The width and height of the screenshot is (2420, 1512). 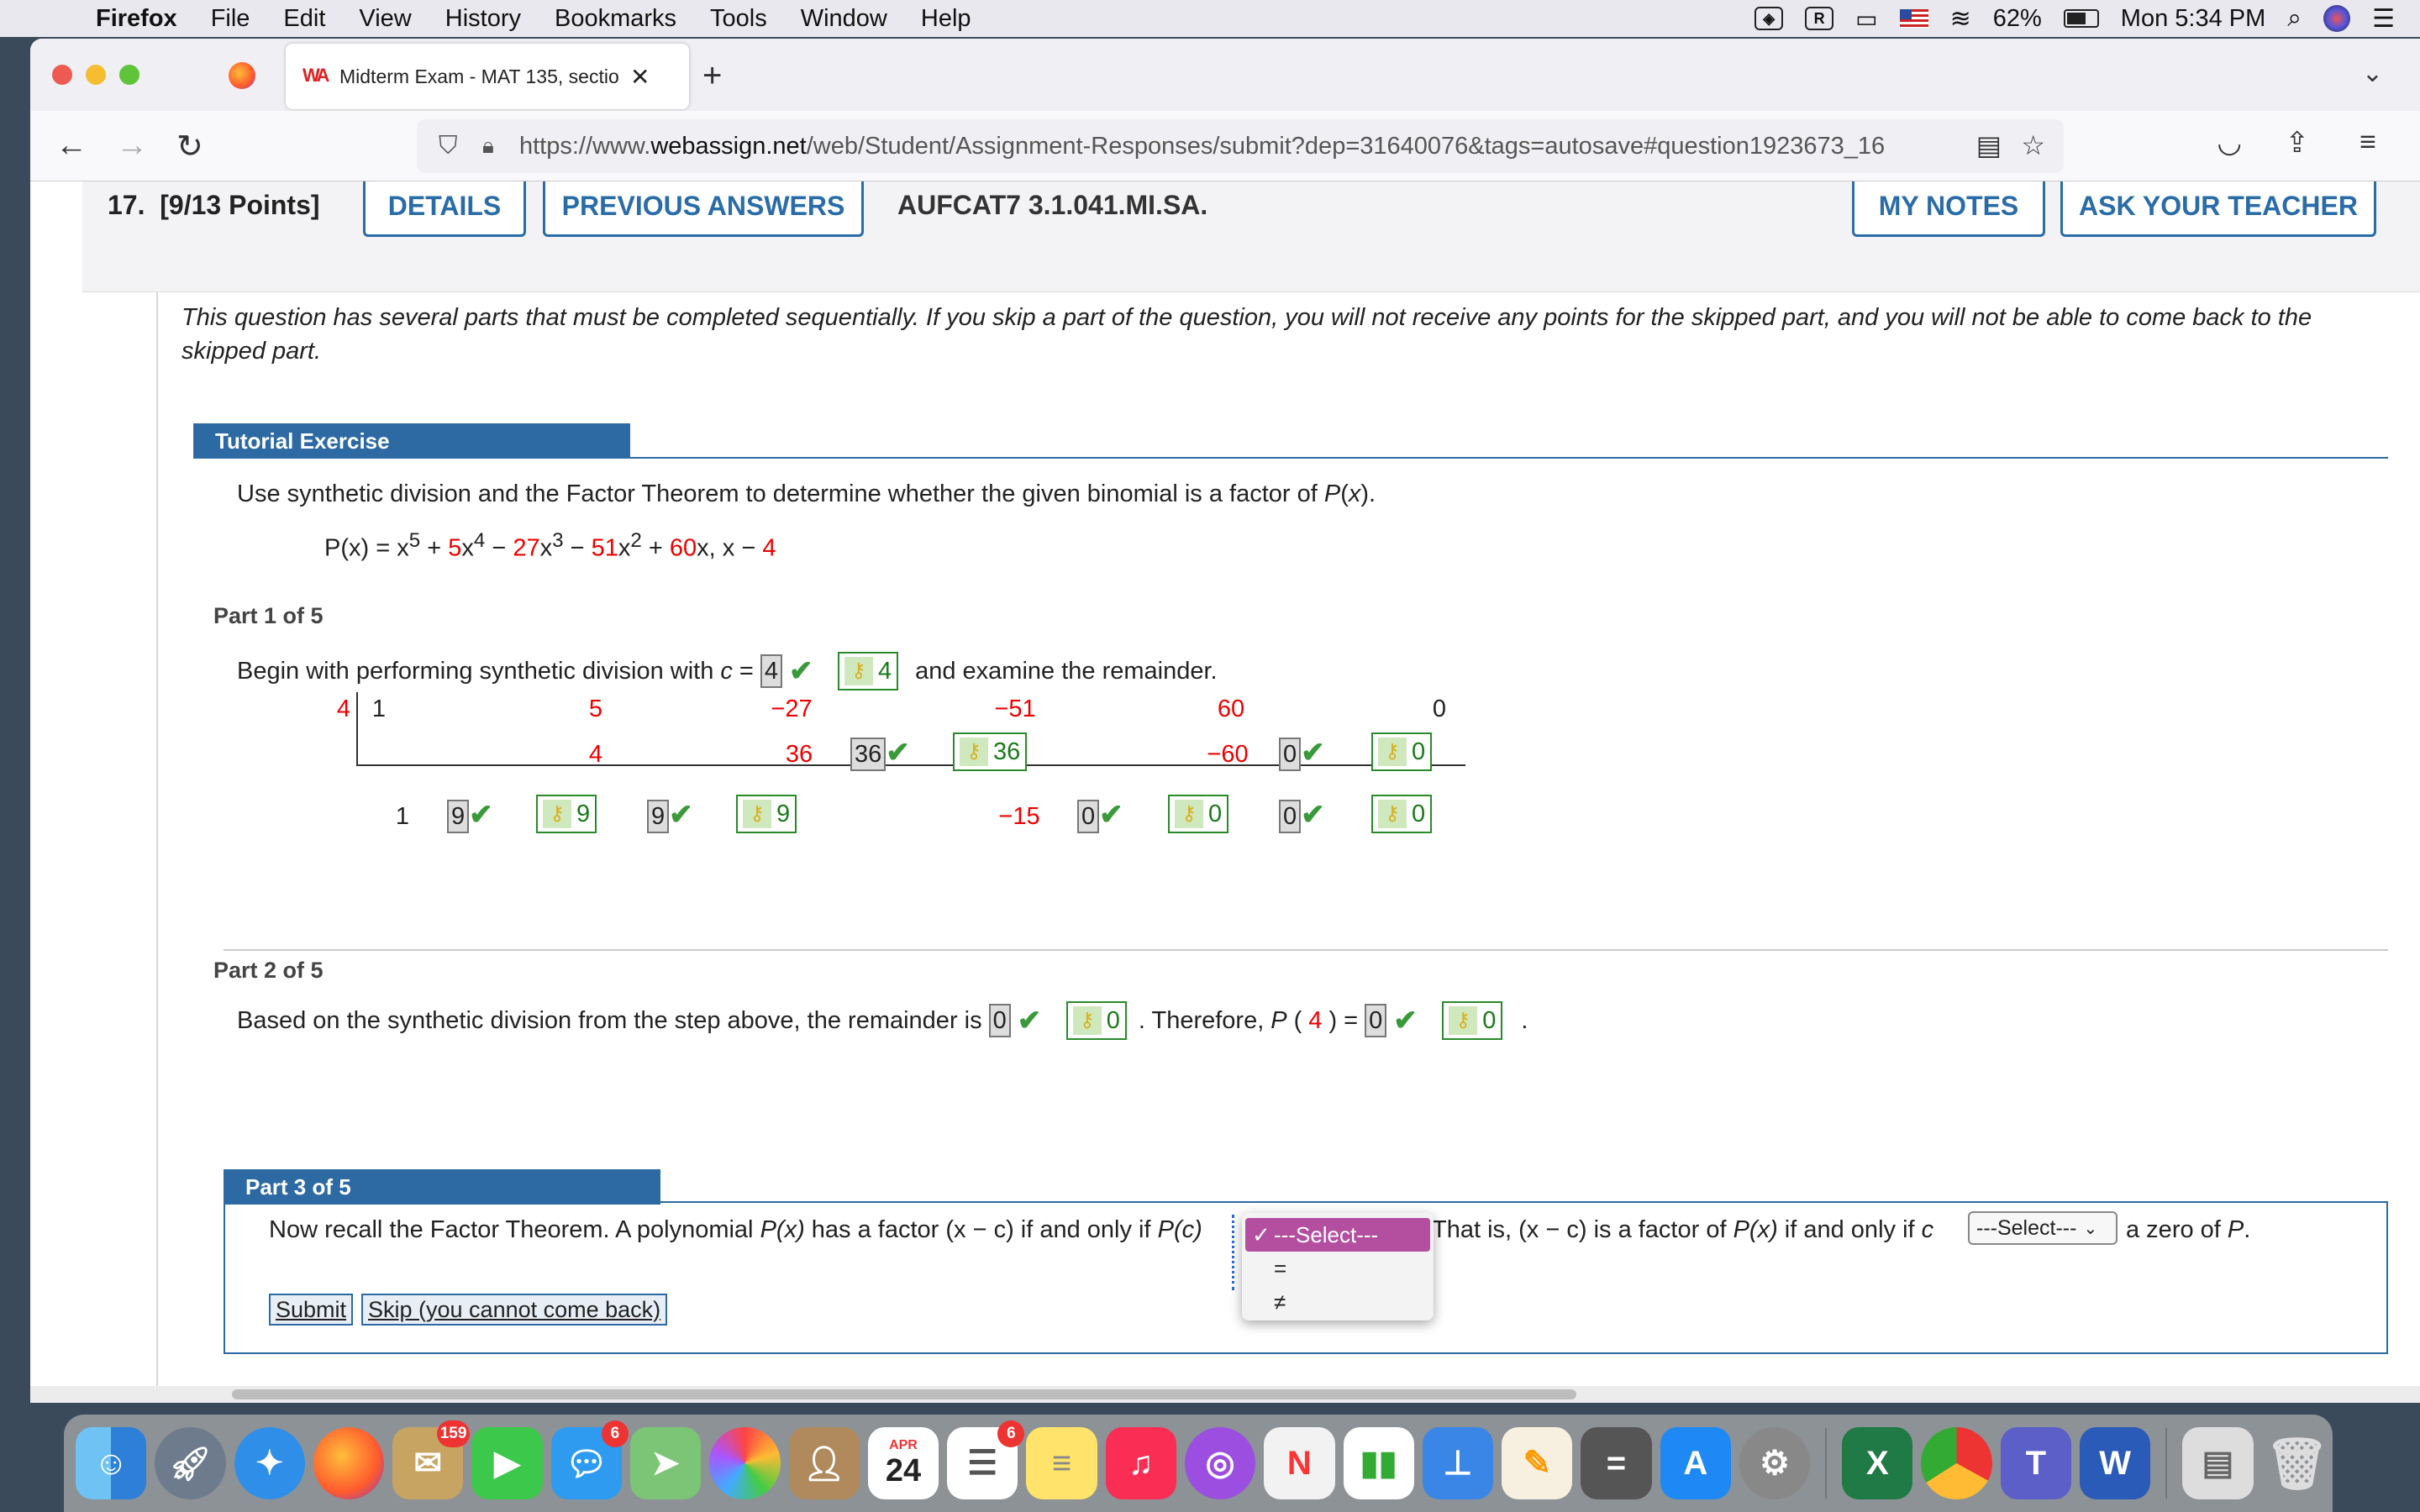 I want to click on us-flag-icon, so click(x=1914, y=18).